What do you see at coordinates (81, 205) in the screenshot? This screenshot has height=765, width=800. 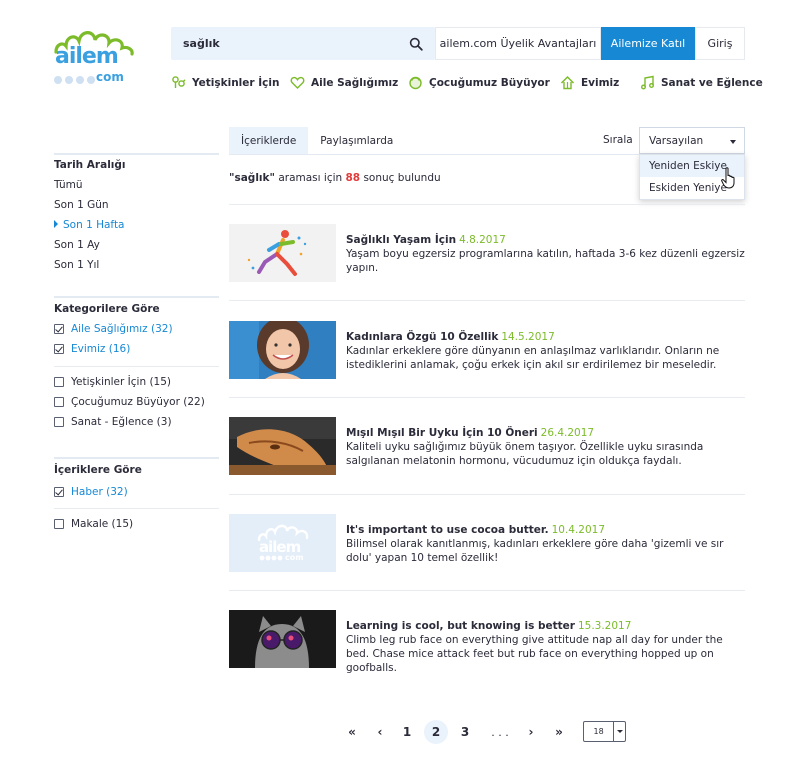 I see `date-filter-1-day: Son 1 Gün` at bounding box center [81, 205].